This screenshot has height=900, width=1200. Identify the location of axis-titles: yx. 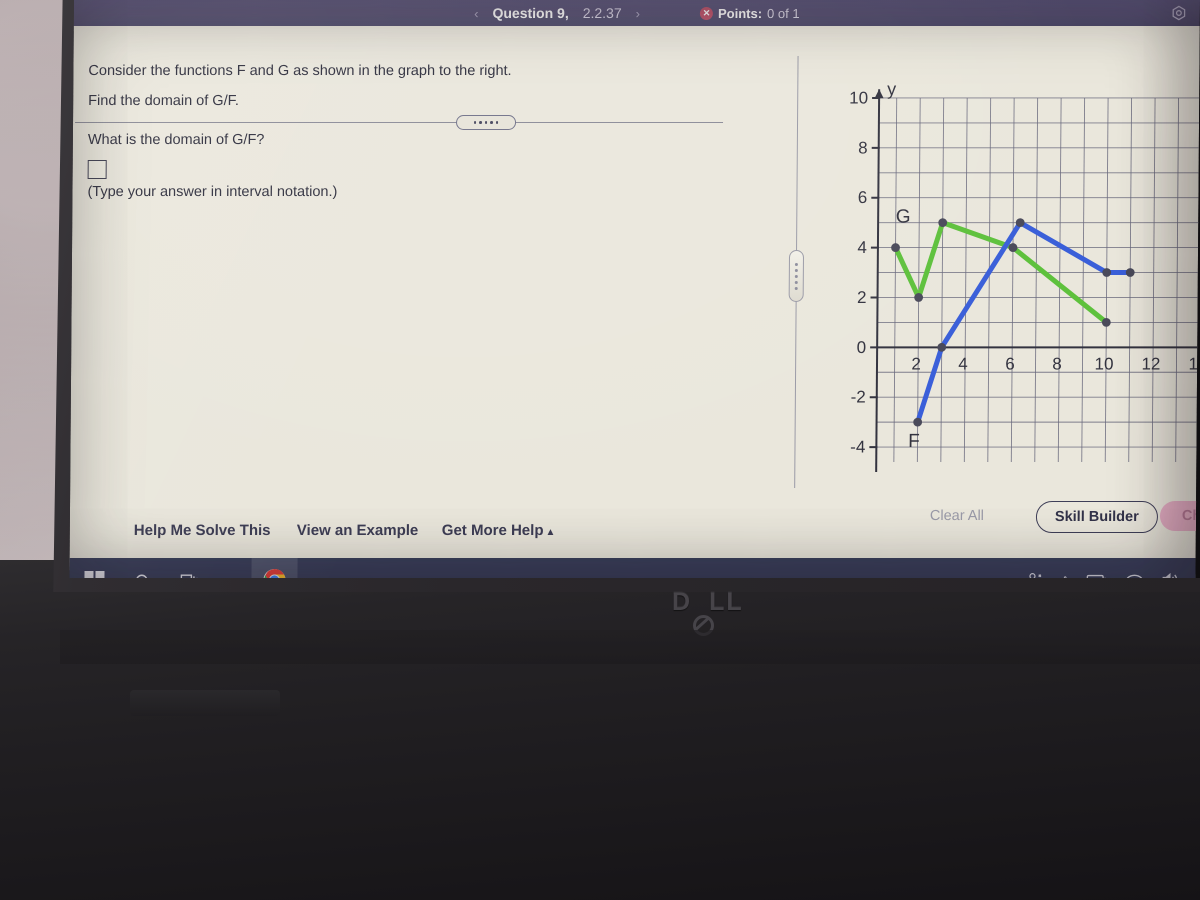
(891, 89).